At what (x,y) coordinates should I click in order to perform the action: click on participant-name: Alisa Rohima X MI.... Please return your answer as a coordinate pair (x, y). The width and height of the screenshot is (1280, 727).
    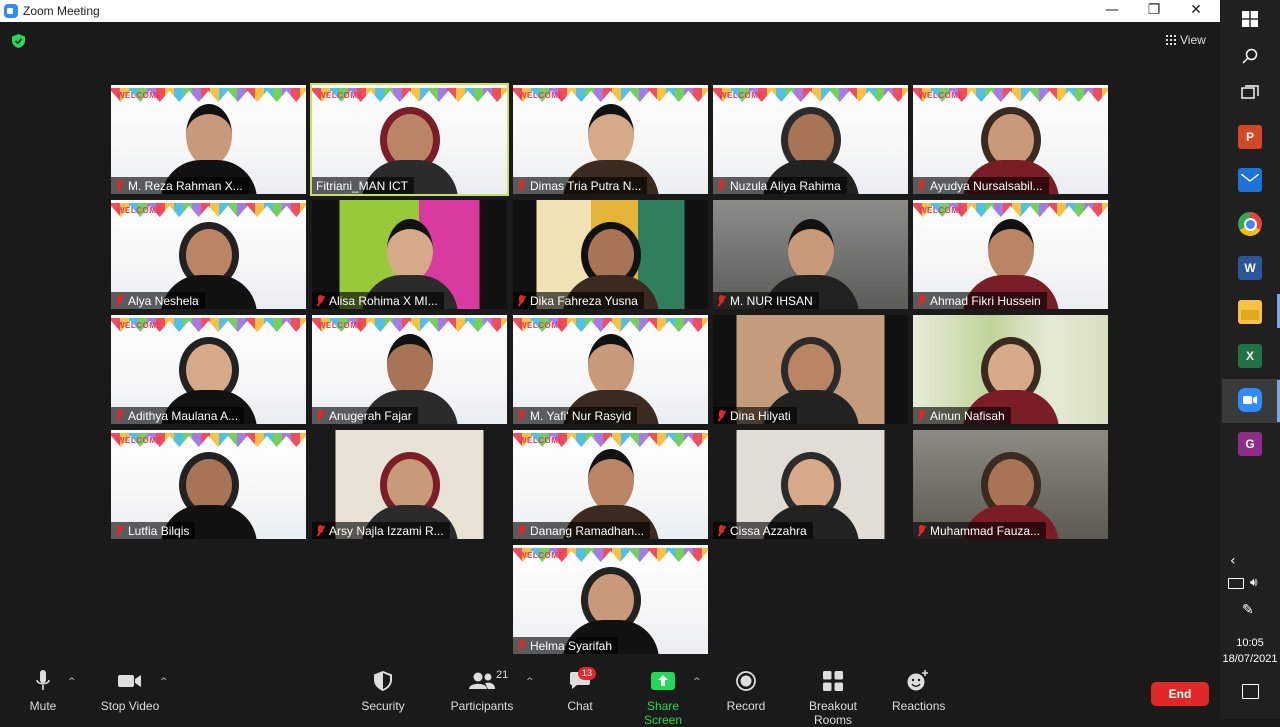
    Looking at the image, I should click on (383, 300).